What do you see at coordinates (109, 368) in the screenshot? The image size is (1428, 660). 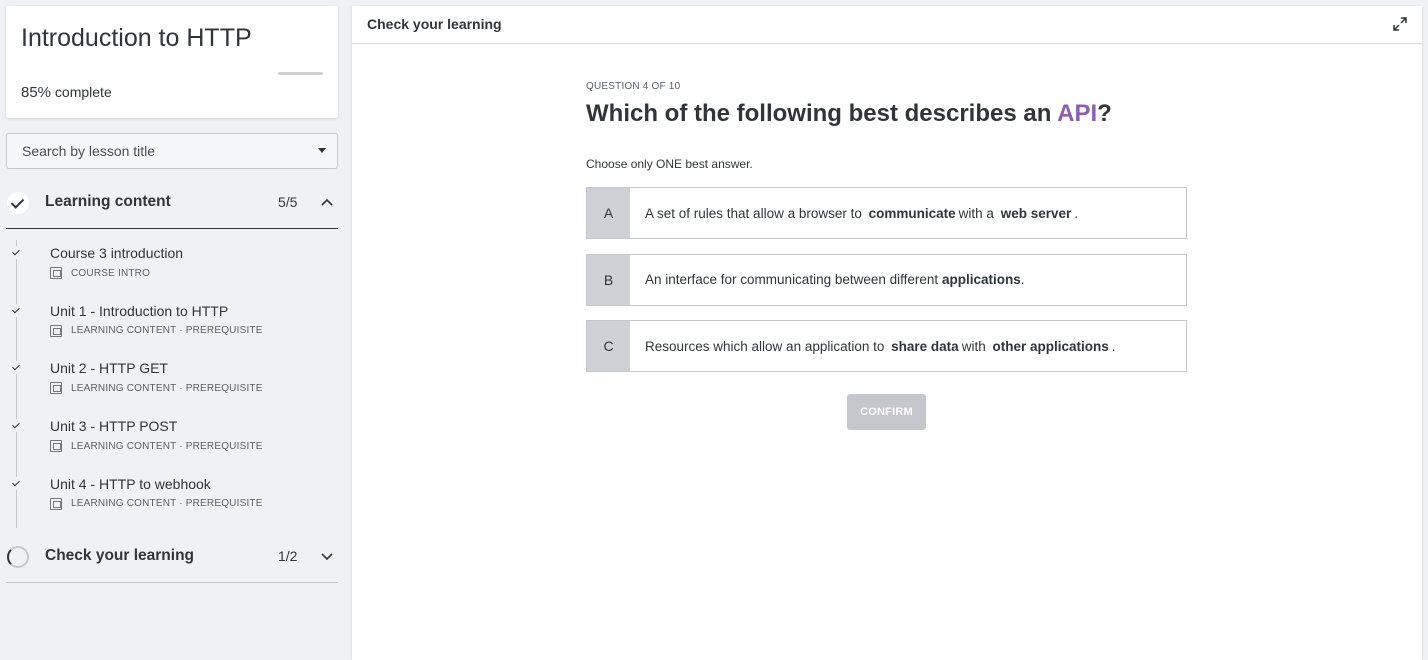 I see `lesson-title: Unit 2 - HTTP GET` at bounding box center [109, 368].